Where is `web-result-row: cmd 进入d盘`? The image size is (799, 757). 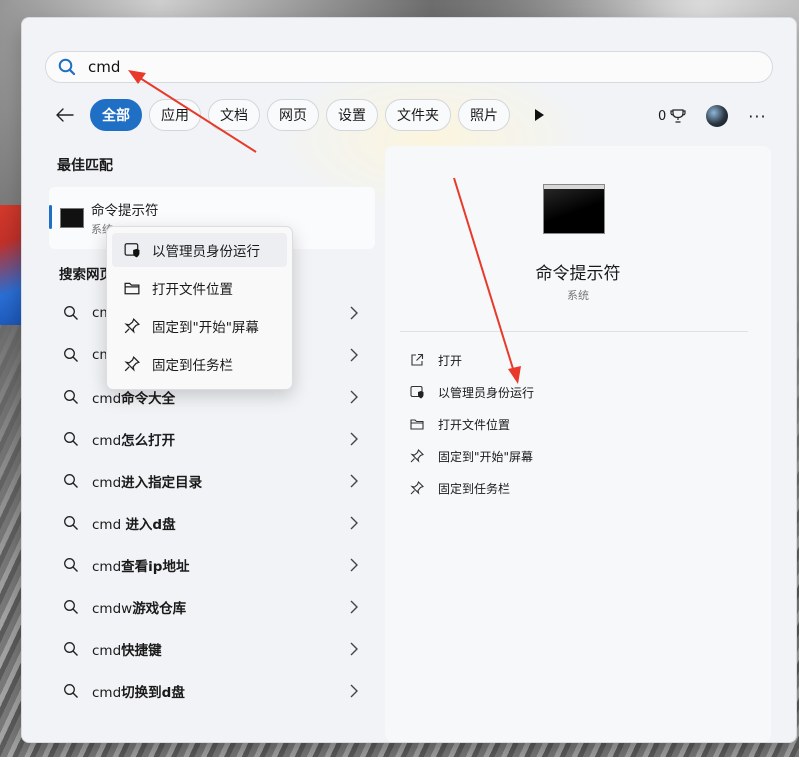 web-result-row: cmd 进入d盘 is located at coordinates (212, 523).